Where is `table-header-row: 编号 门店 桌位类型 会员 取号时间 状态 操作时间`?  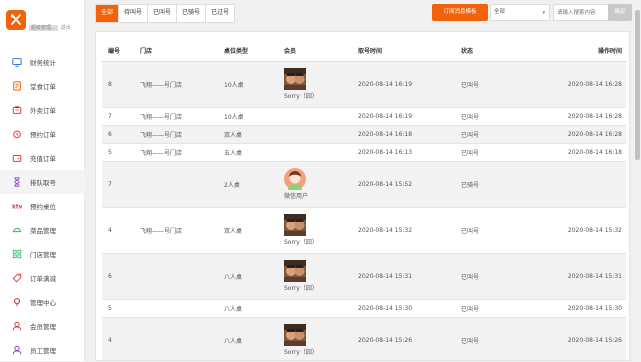 table-header-row: 编号 门店 桌位类型 会员 取号时间 状态 操作时间 is located at coordinates (364, 51).